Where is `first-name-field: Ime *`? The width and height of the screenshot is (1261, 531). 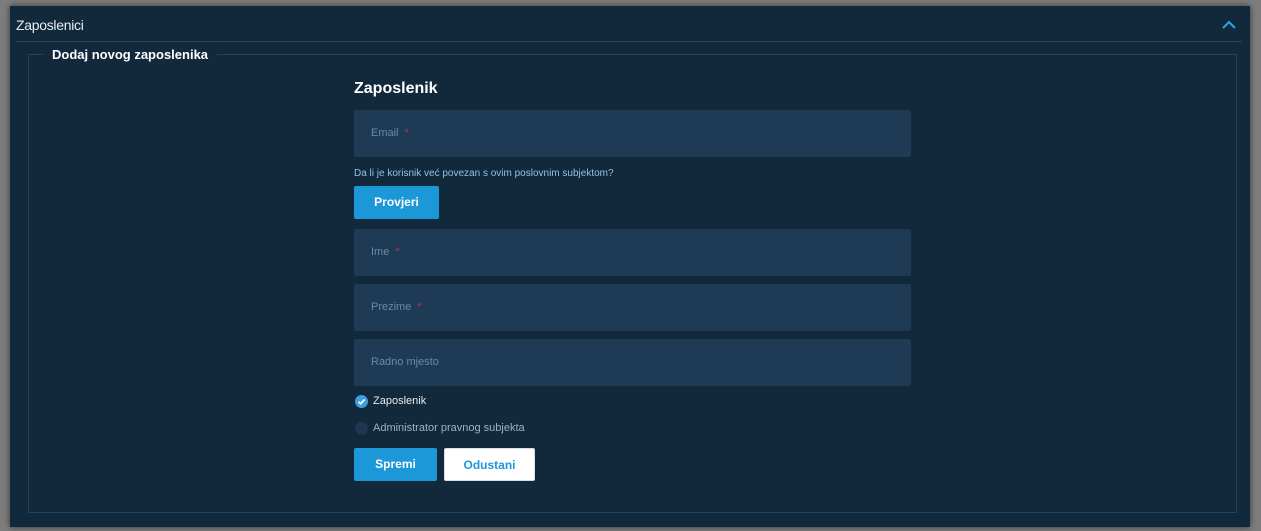 first-name-field: Ime * is located at coordinates (632, 252).